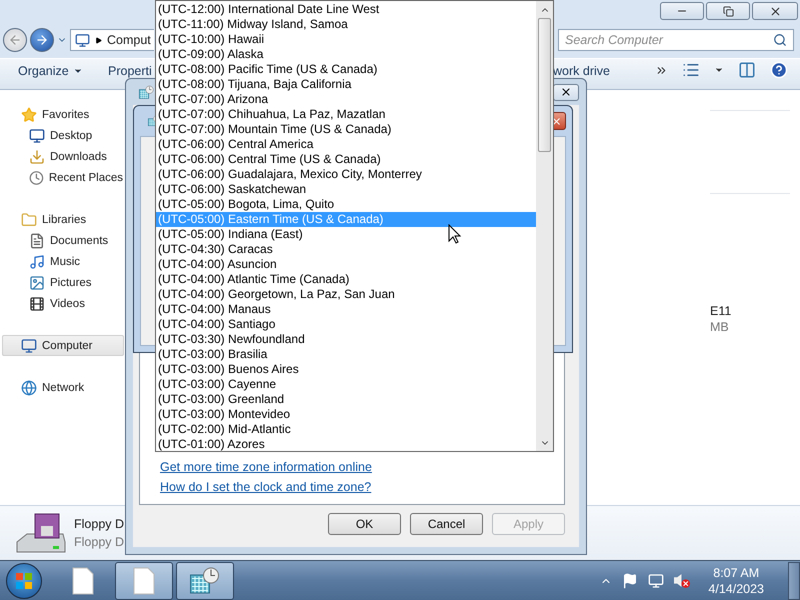 This screenshot has height=600, width=800. What do you see at coordinates (63, 114) in the screenshot?
I see `sidebar-item: Favorites` at bounding box center [63, 114].